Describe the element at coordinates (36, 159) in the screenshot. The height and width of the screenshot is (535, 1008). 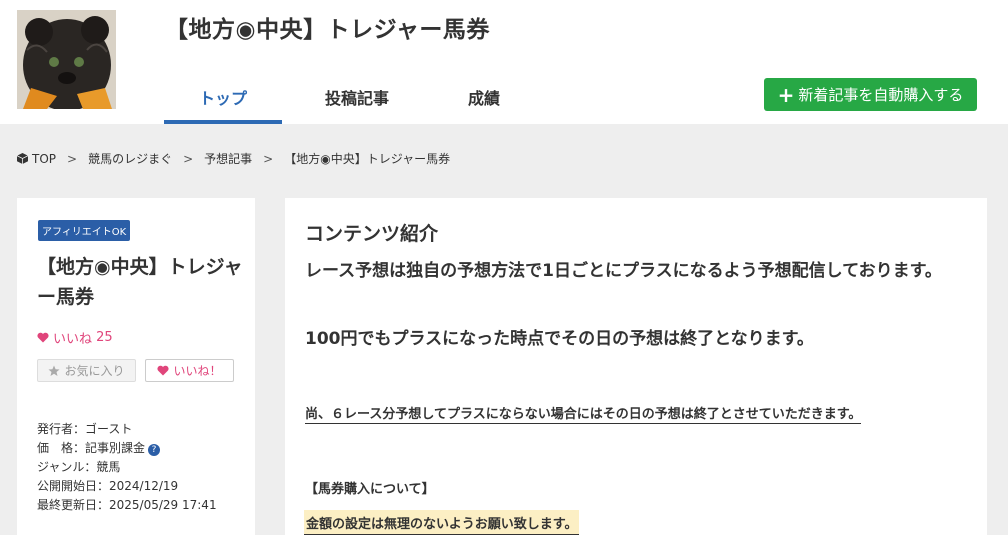
I see `breadcrumb-top: TOP` at that location.